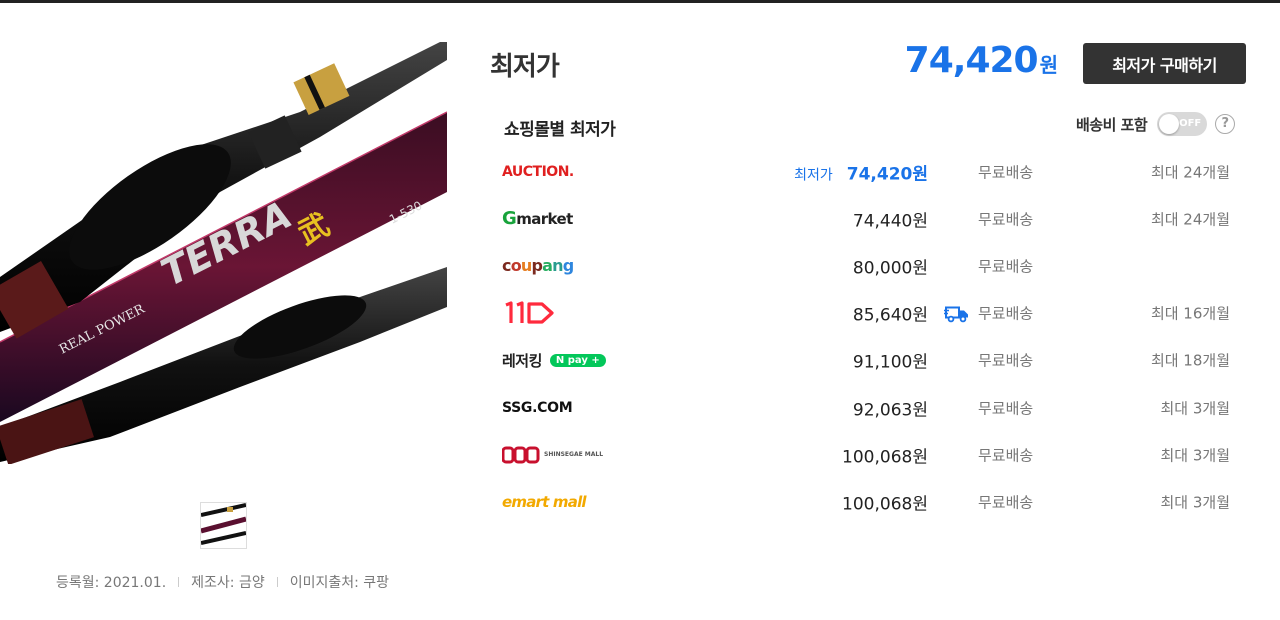 The image size is (1280, 620). Describe the element at coordinates (1190, 313) in the screenshot. I see `installment: 최대 16개월` at that location.